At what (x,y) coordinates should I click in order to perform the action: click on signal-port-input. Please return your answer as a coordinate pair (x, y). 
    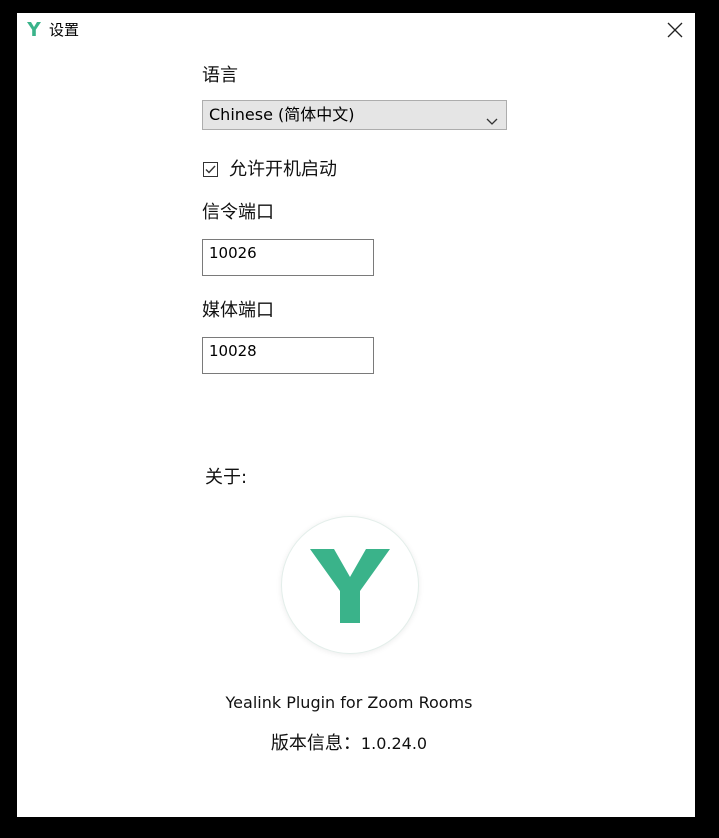
    Looking at the image, I should click on (288, 257).